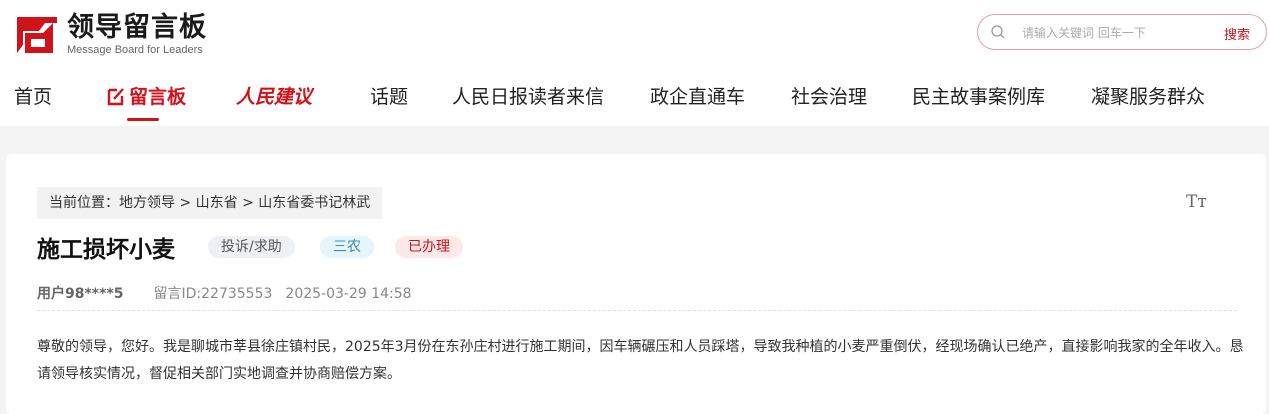 The image size is (1269, 414). What do you see at coordinates (80, 294) in the screenshot?
I see `post-user: 用户98****5` at bounding box center [80, 294].